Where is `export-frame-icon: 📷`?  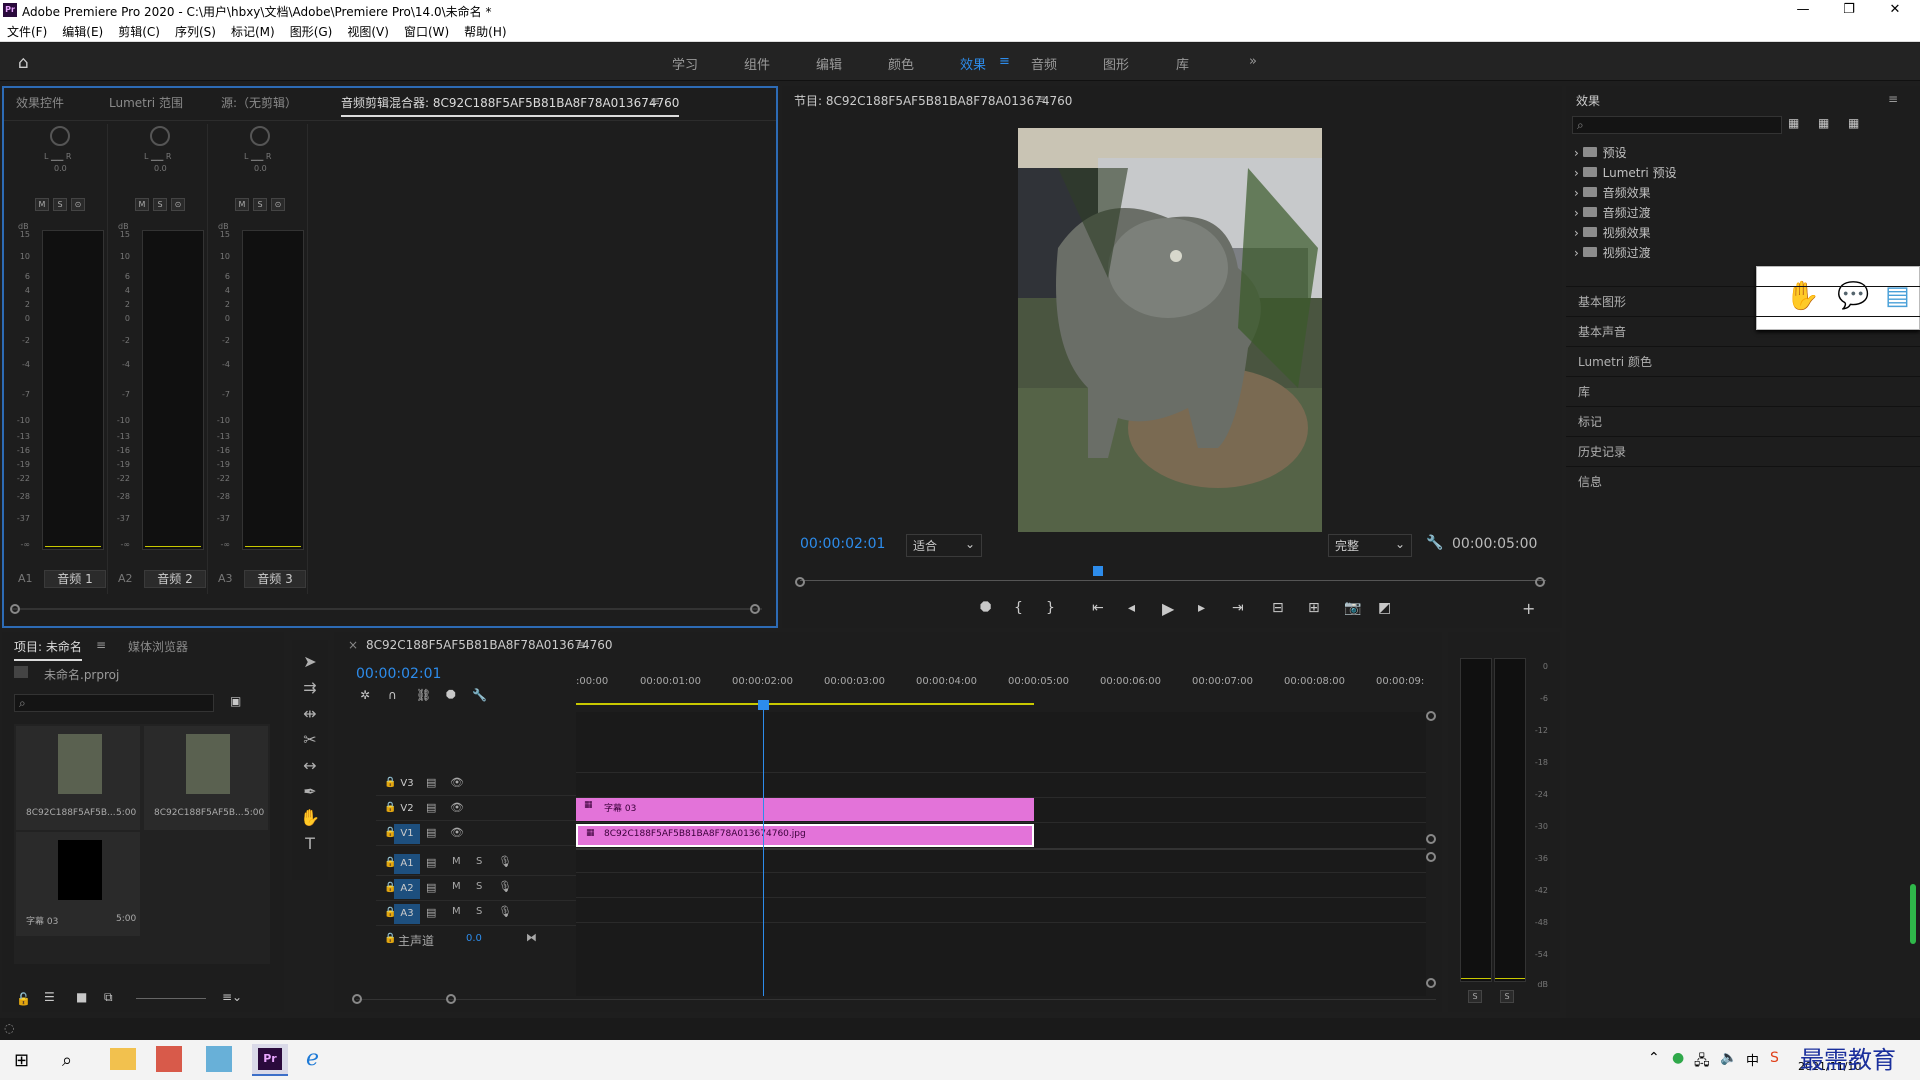 export-frame-icon: 📷 is located at coordinates (1352, 608).